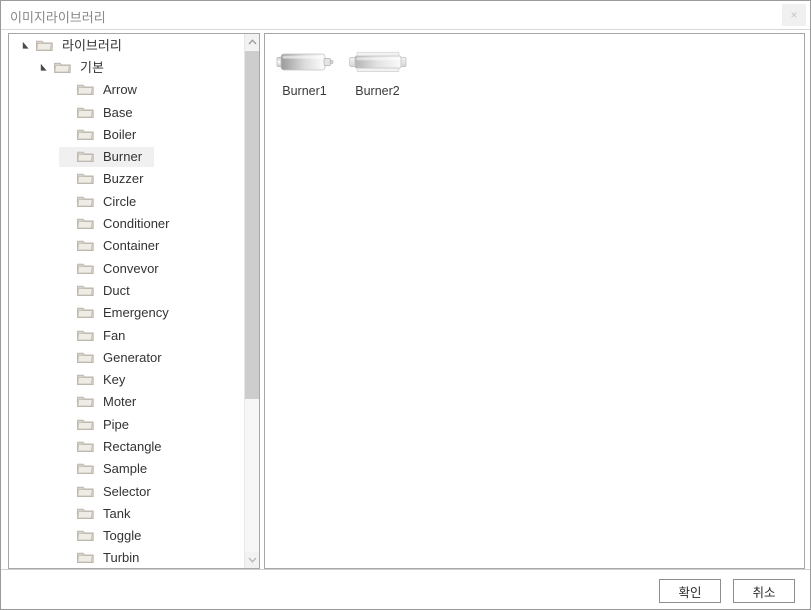  I want to click on tree-item-label: Conditioner, so click(136, 224).